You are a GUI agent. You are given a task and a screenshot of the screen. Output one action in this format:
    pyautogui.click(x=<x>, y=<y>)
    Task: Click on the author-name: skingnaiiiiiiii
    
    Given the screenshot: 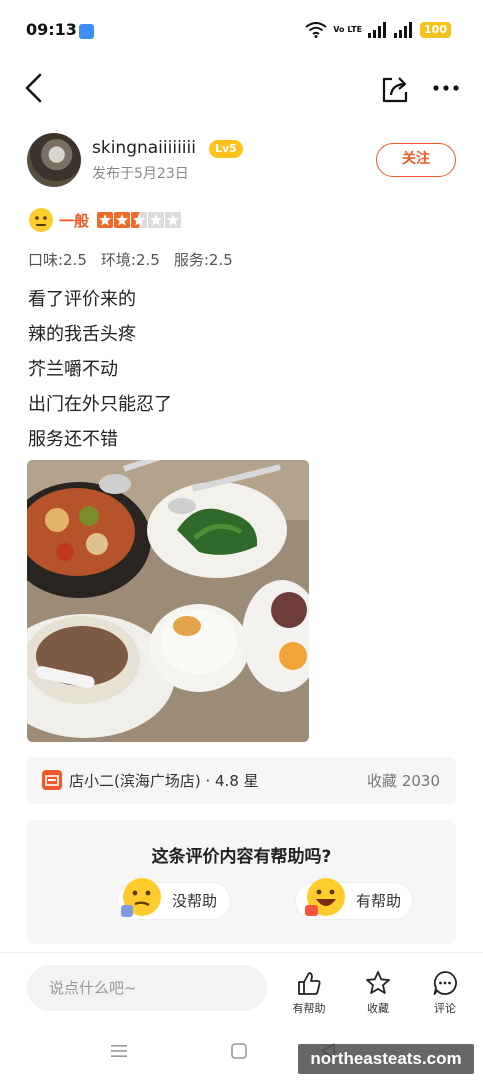 What is the action you would take?
    pyautogui.click(x=144, y=148)
    